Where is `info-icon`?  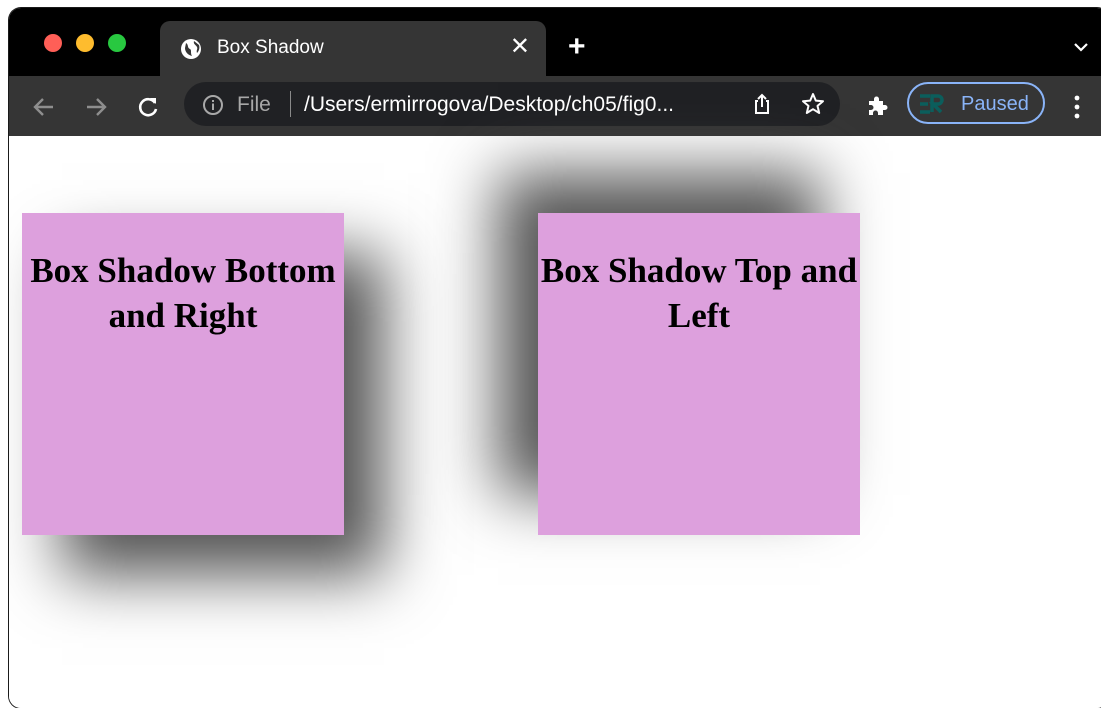
info-icon is located at coordinates (213, 105).